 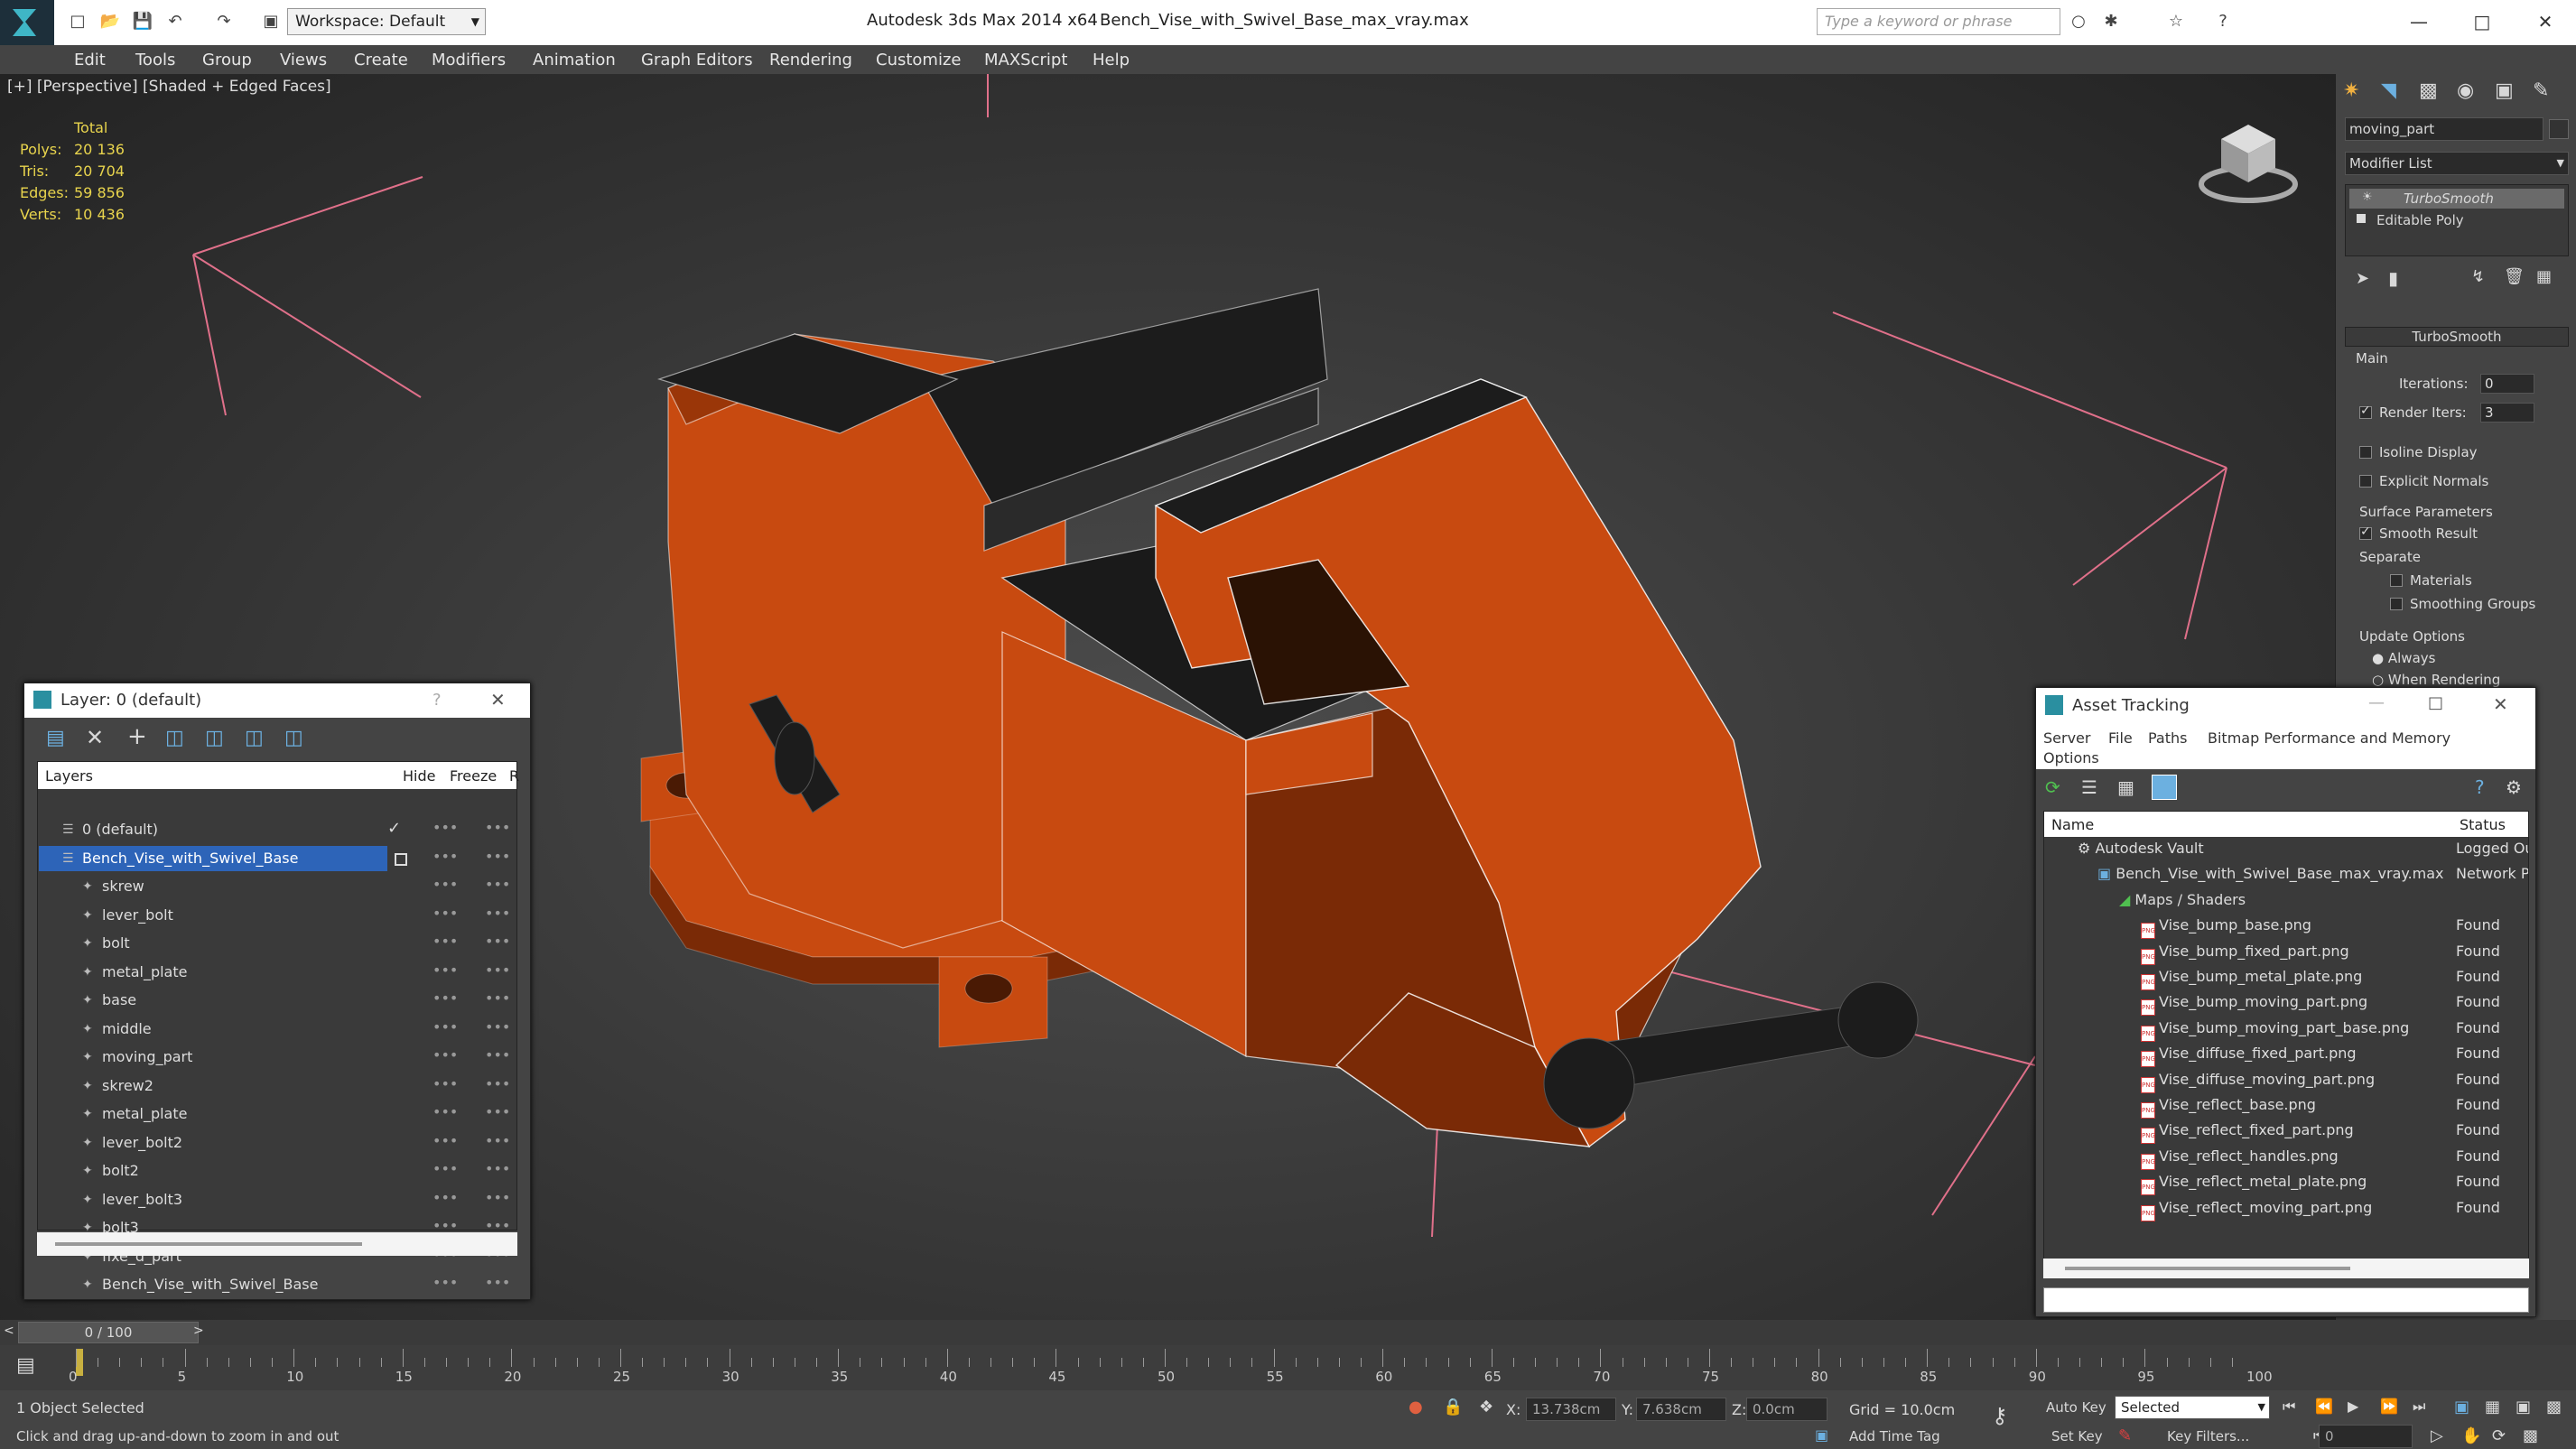 What do you see at coordinates (271, 22) in the screenshot?
I see `project-folder-icon: ▣` at bounding box center [271, 22].